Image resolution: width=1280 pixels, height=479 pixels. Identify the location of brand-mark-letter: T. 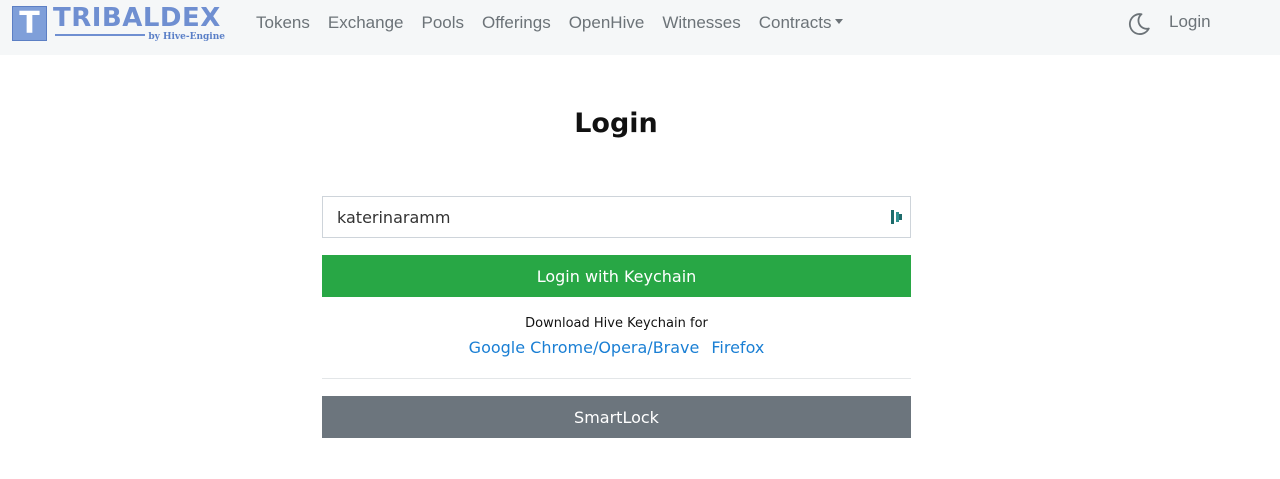
(29, 23).